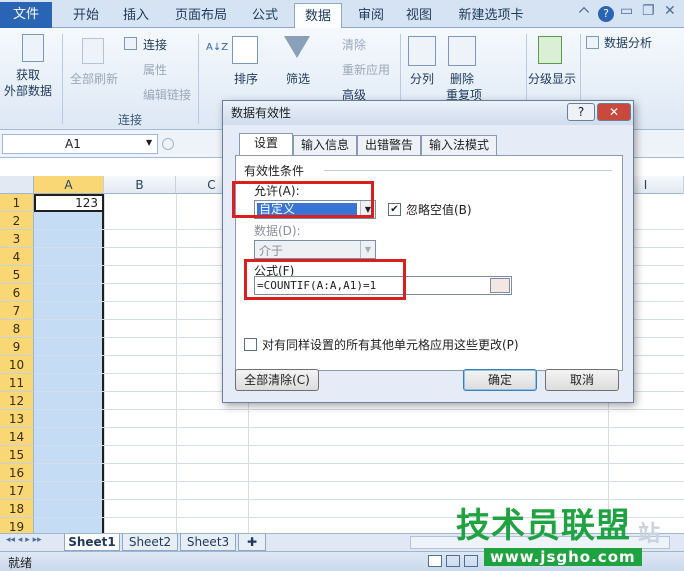 This screenshot has width=684, height=571. Describe the element at coordinates (252, 542) in the screenshot. I see `insert-sheet-icon: ✚` at that location.